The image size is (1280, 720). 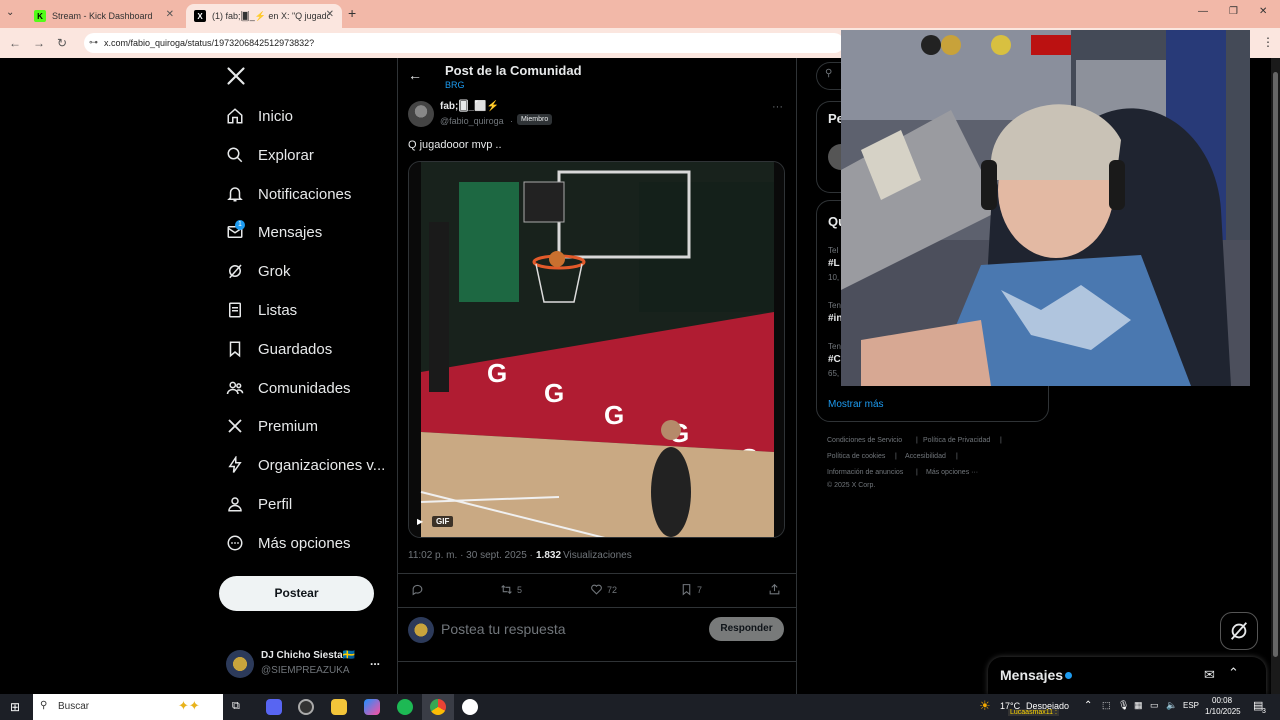 What do you see at coordinates (597, 607) in the screenshot?
I see `divider` at bounding box center [597, 607].